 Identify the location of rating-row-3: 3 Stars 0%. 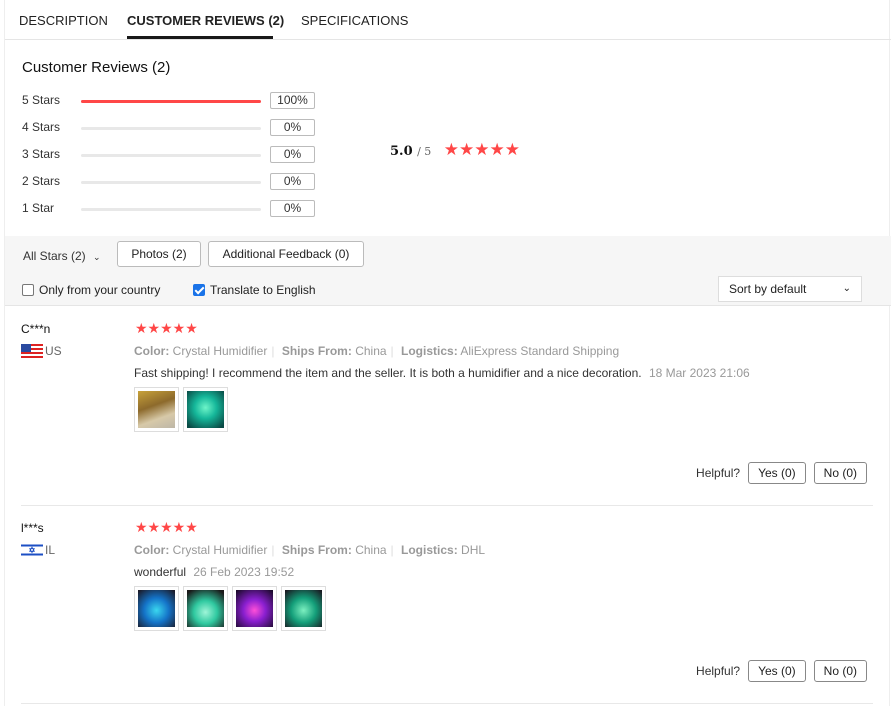
(172, 155).